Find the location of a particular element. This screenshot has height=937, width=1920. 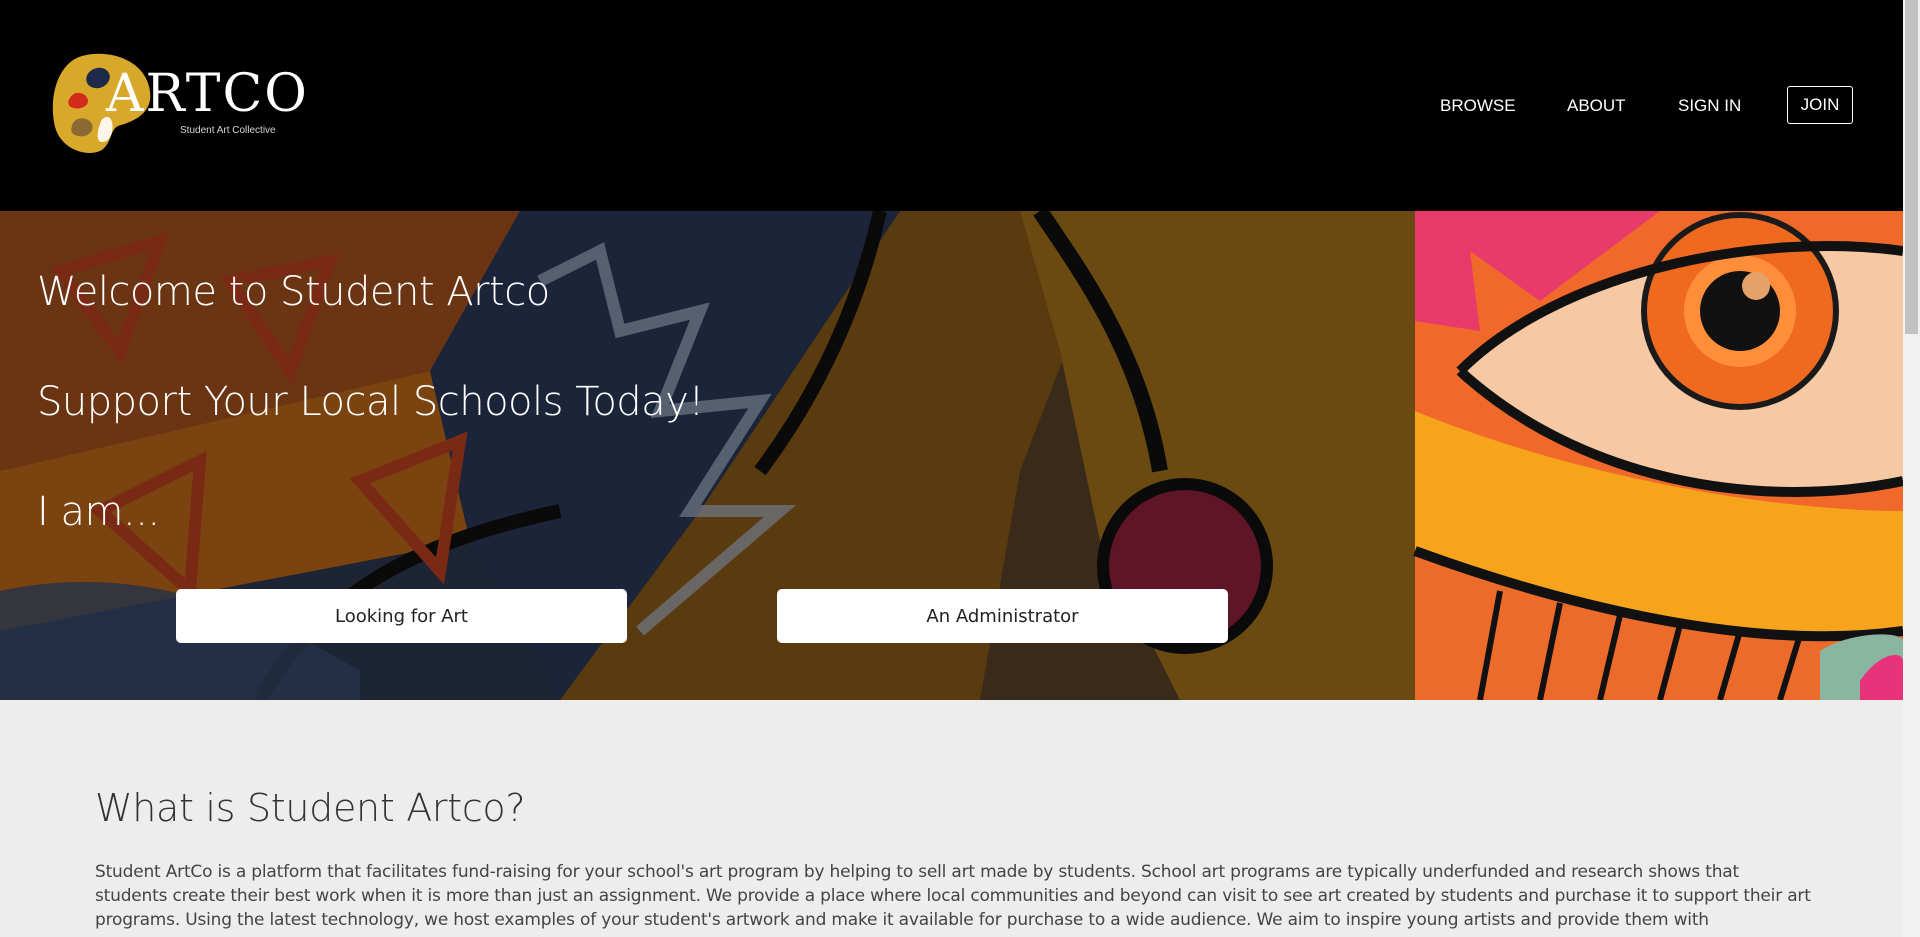

hero-welcome-heading: Welcome to Student Artco is located at coordinates (293, 292).